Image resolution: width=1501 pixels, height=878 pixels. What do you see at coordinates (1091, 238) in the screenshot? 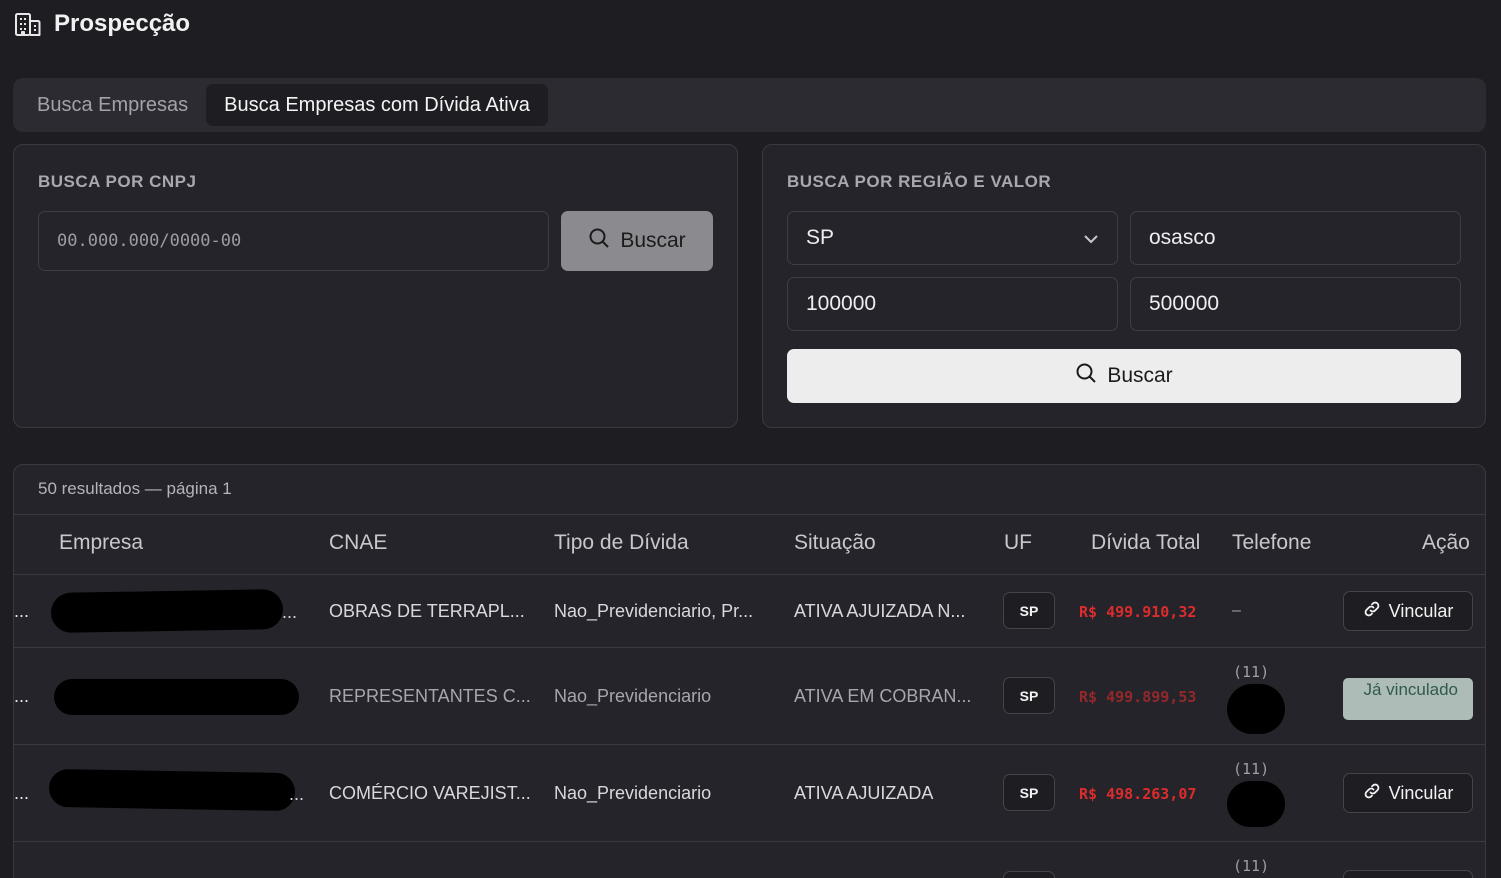
I see `chevron-down-icon` at bounding box center [1091, 238].